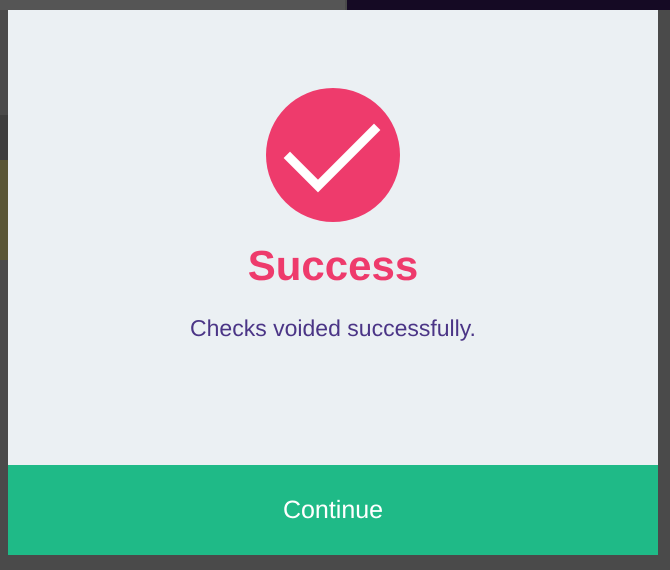 The width and height of the screenshot is (670, 570). I want to click on dialog-message: Checks voided successfully., so click(333, 328).